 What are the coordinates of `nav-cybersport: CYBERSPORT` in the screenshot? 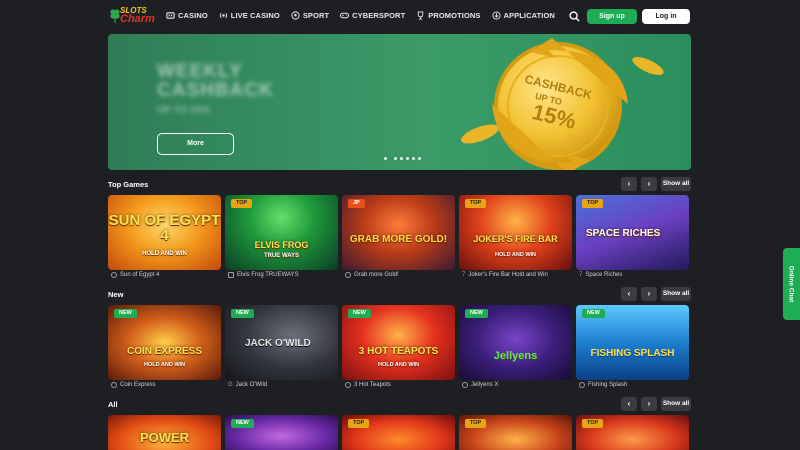 It's located at (372, 15).